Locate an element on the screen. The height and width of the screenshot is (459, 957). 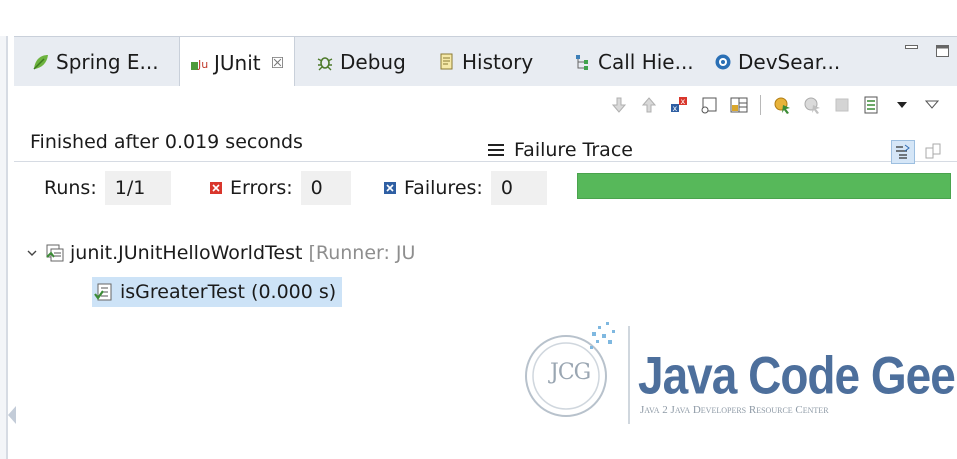
layout-icon is located at coordinates (739, 105).